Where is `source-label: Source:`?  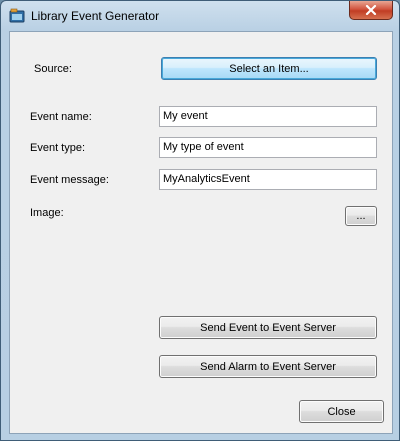
source-label: Source: is located at coordinates (53, 69).